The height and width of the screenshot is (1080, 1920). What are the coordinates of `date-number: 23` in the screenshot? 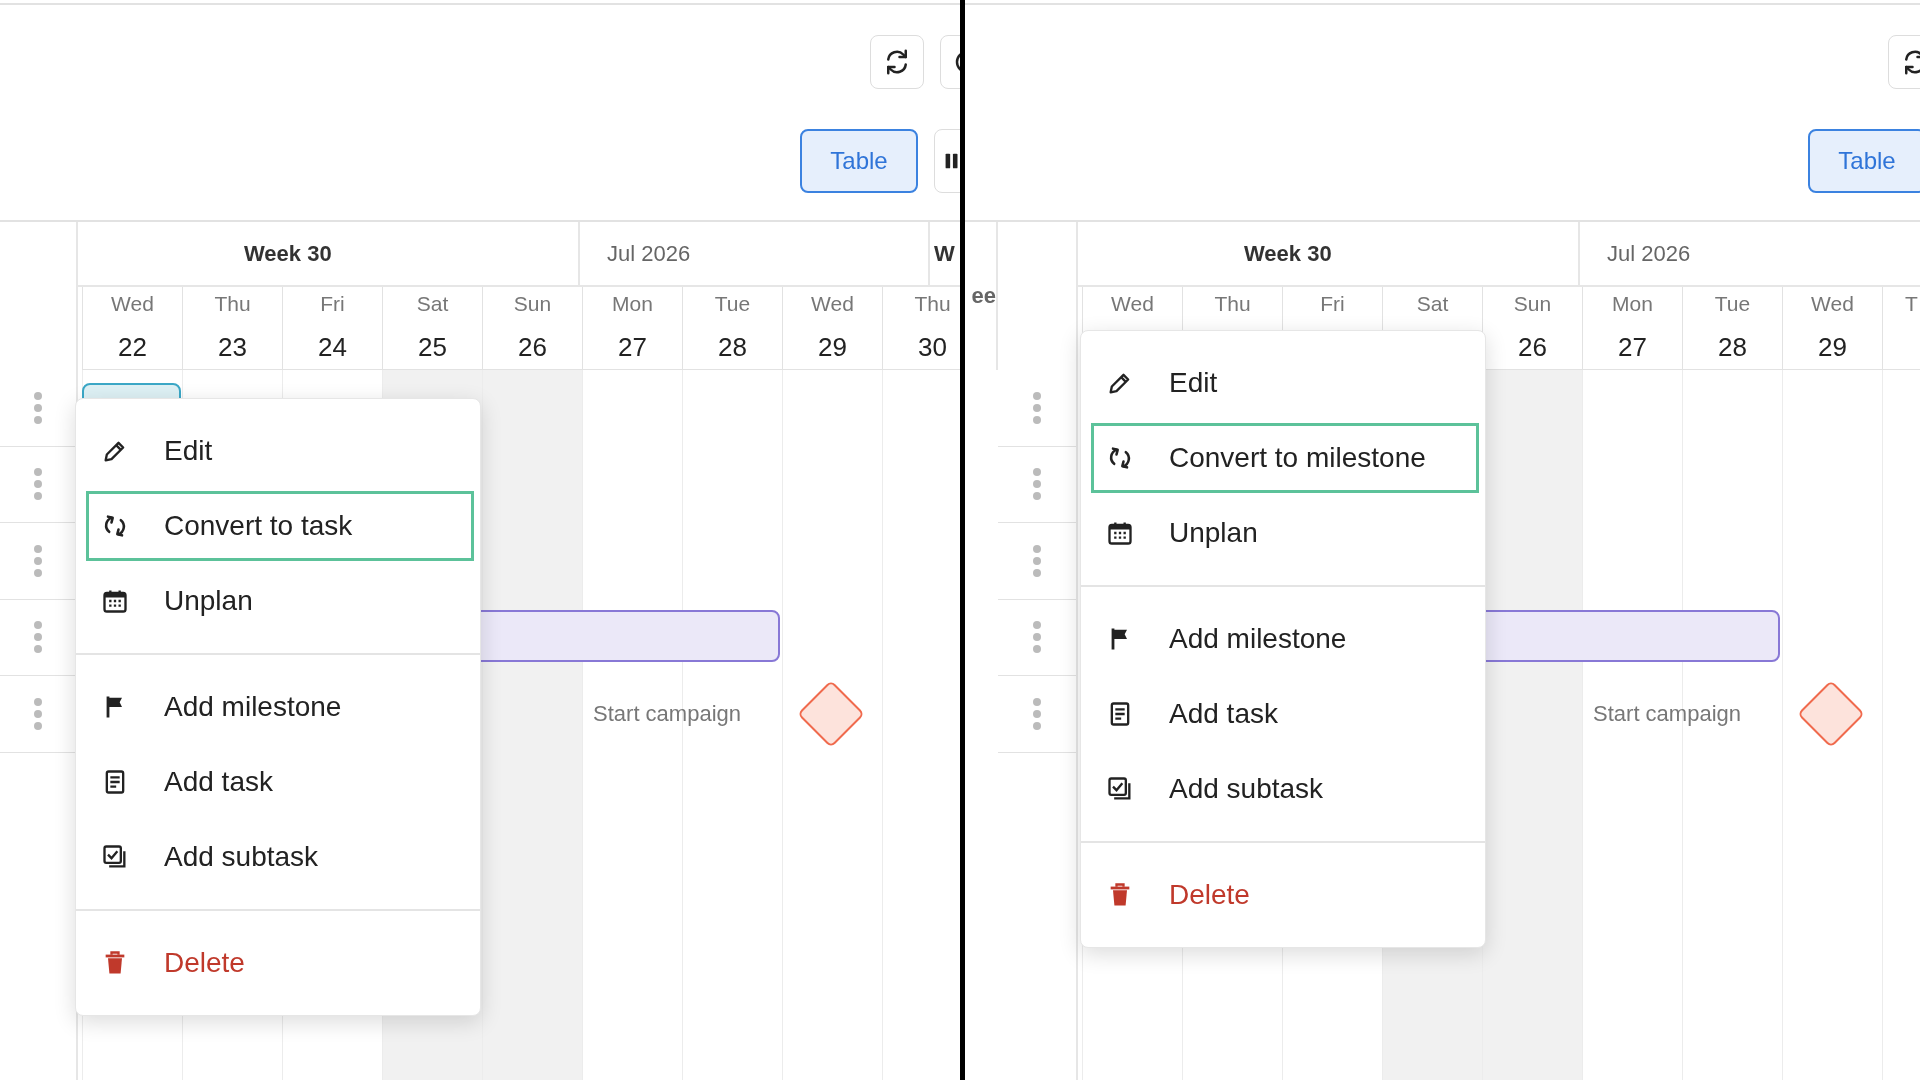 It's located at (232, 347).